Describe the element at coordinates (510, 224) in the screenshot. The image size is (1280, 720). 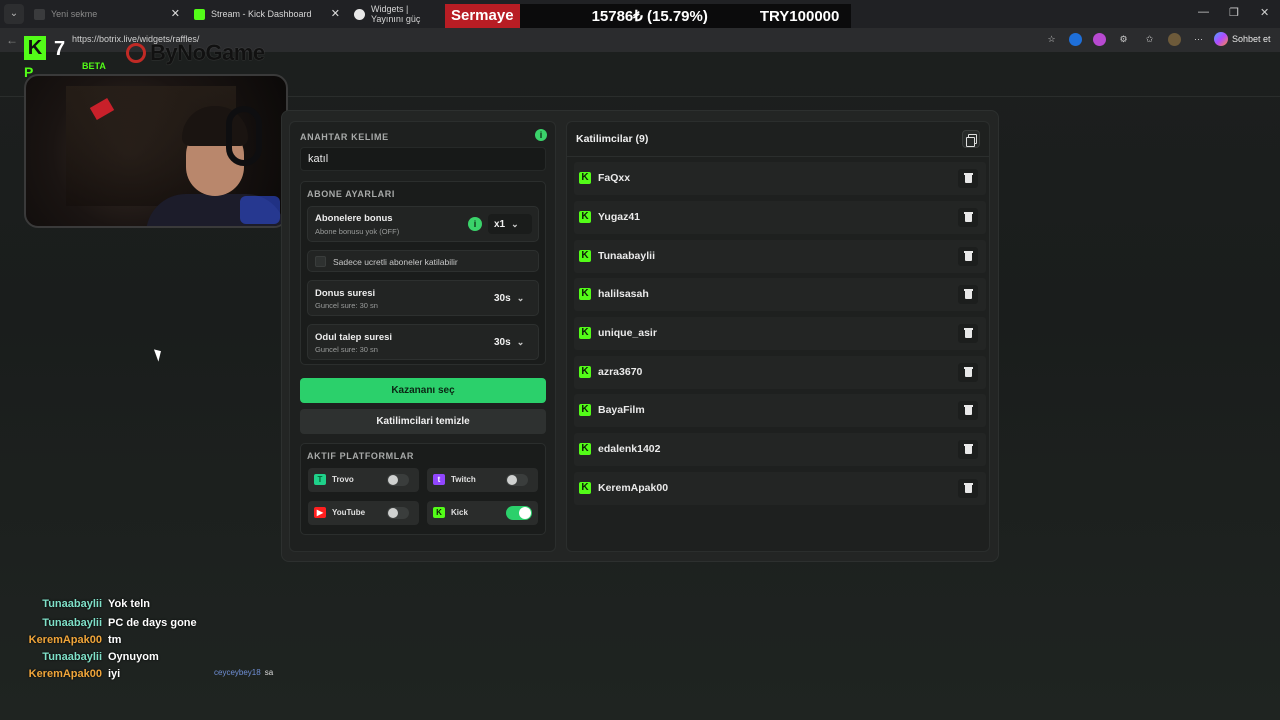
I see `subscriber-bonus-select: x1 ⌄` at that location.